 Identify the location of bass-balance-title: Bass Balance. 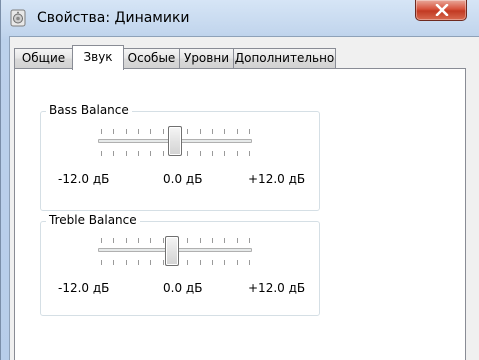
(89, 110).